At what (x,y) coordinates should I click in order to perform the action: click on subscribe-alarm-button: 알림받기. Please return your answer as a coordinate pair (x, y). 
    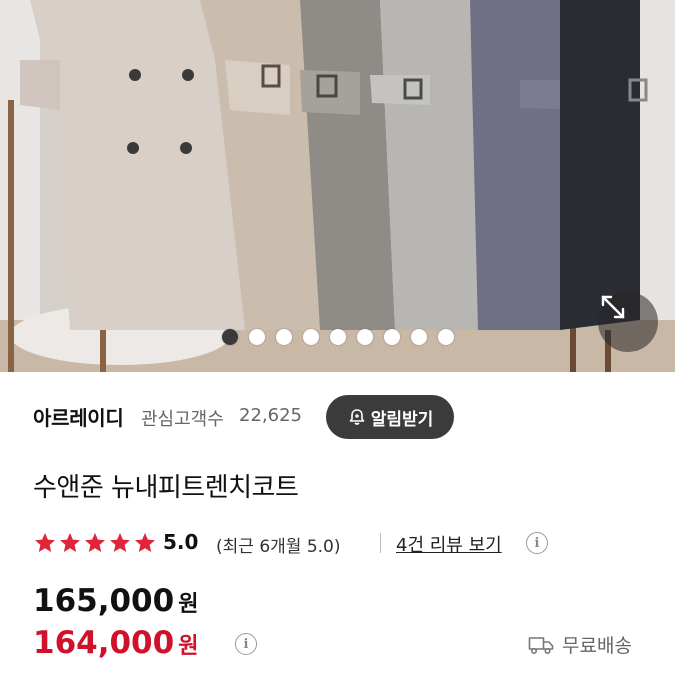
    Looking at the image, I should click on (390, 417).